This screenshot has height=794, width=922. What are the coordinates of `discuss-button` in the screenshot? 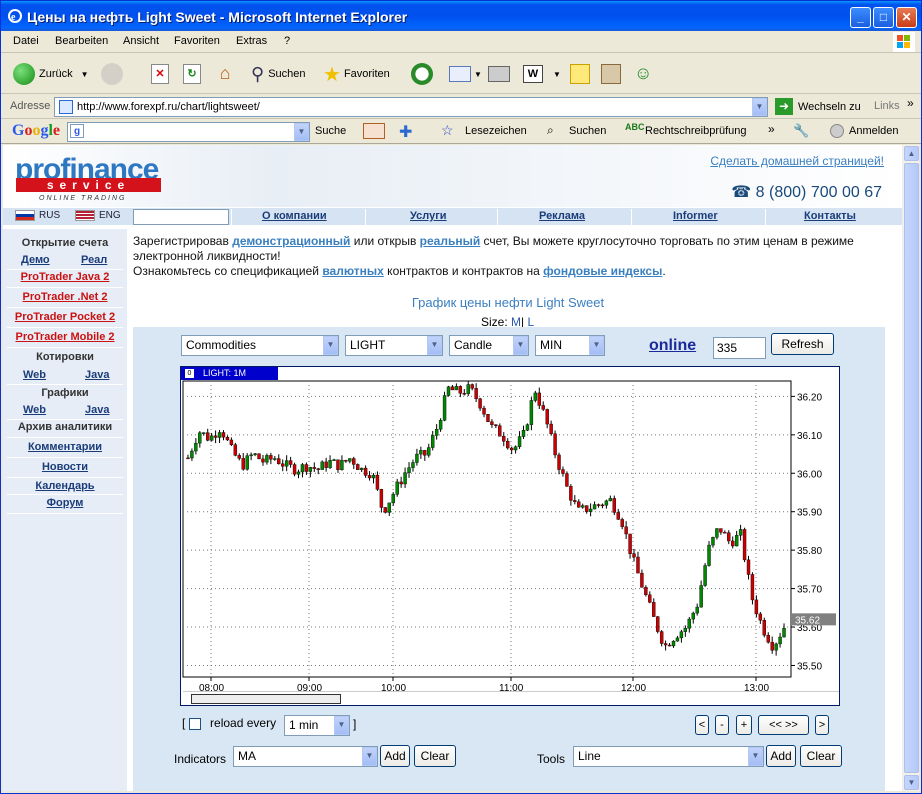 It's located at (580, 74).